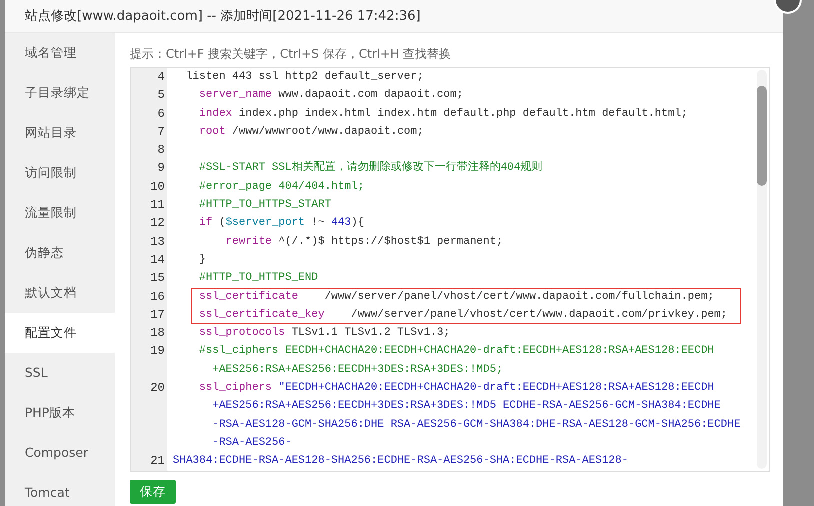 Image resolution: width=814 pixels, height=506 pixels. What do you see at coordinates (157, 461) in the screenshot?
I see `line-number: 21` at bounding box center [157, 461].